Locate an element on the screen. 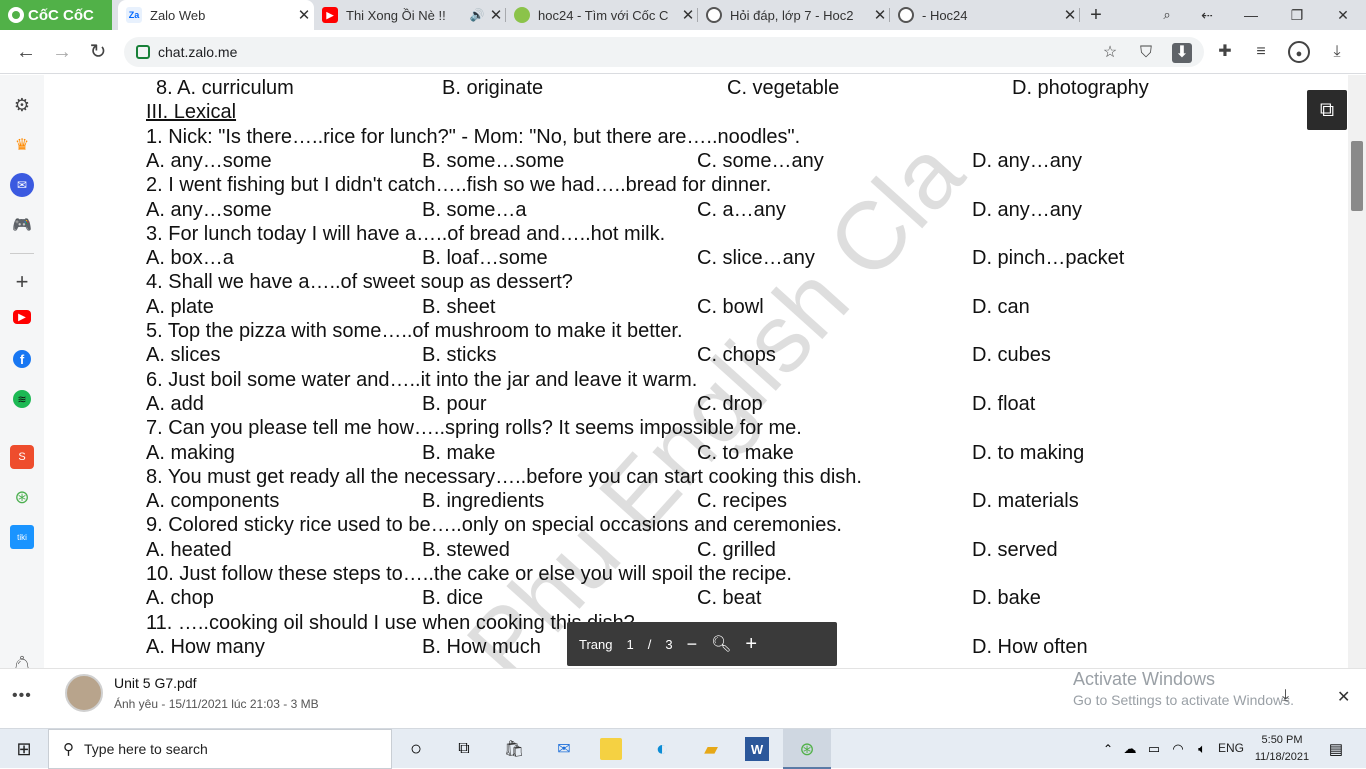 The width and height of the screenshot is (1366, 769). shield-icon: ⛉ is located at coordinates (1146, 53).